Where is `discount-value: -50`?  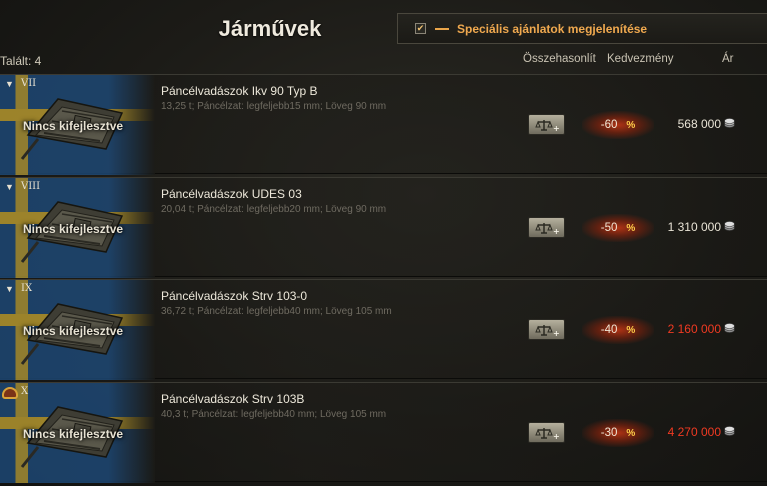 discount-value: -50 is located at coordinates (609, 228).